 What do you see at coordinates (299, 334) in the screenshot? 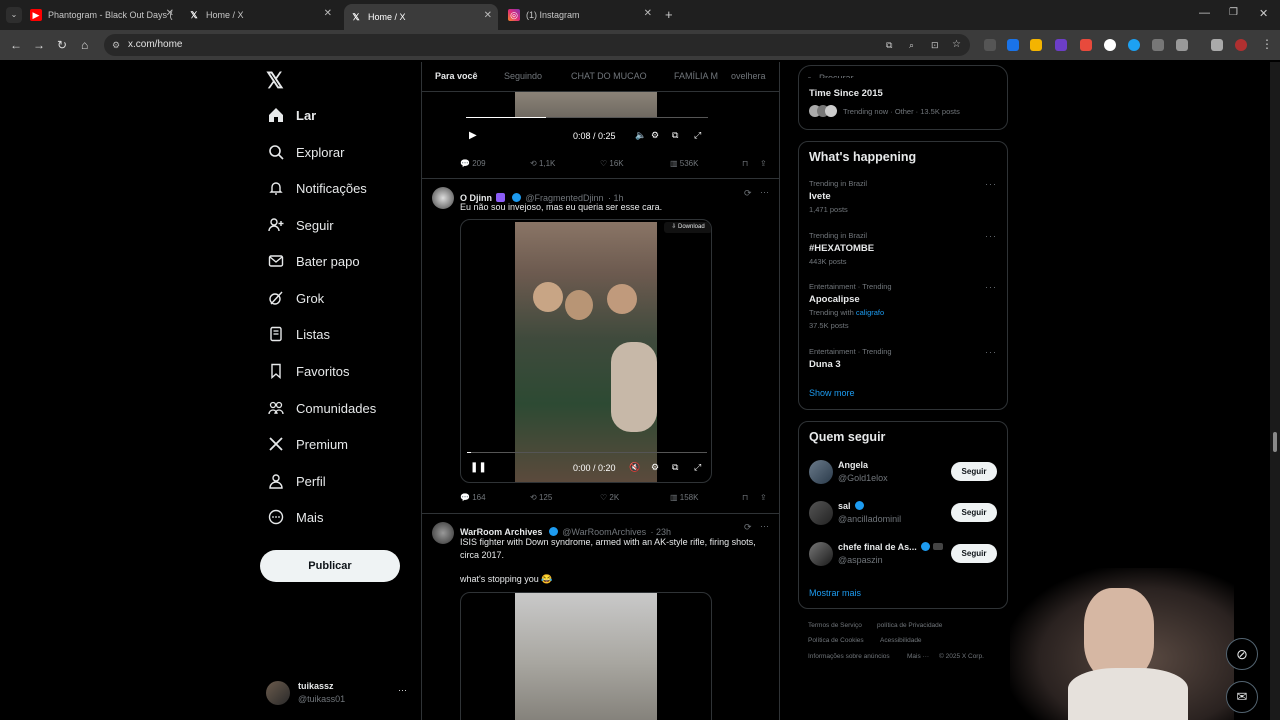
I see `sidebar-item-lists: Listas` at bounding box center [299, 334].